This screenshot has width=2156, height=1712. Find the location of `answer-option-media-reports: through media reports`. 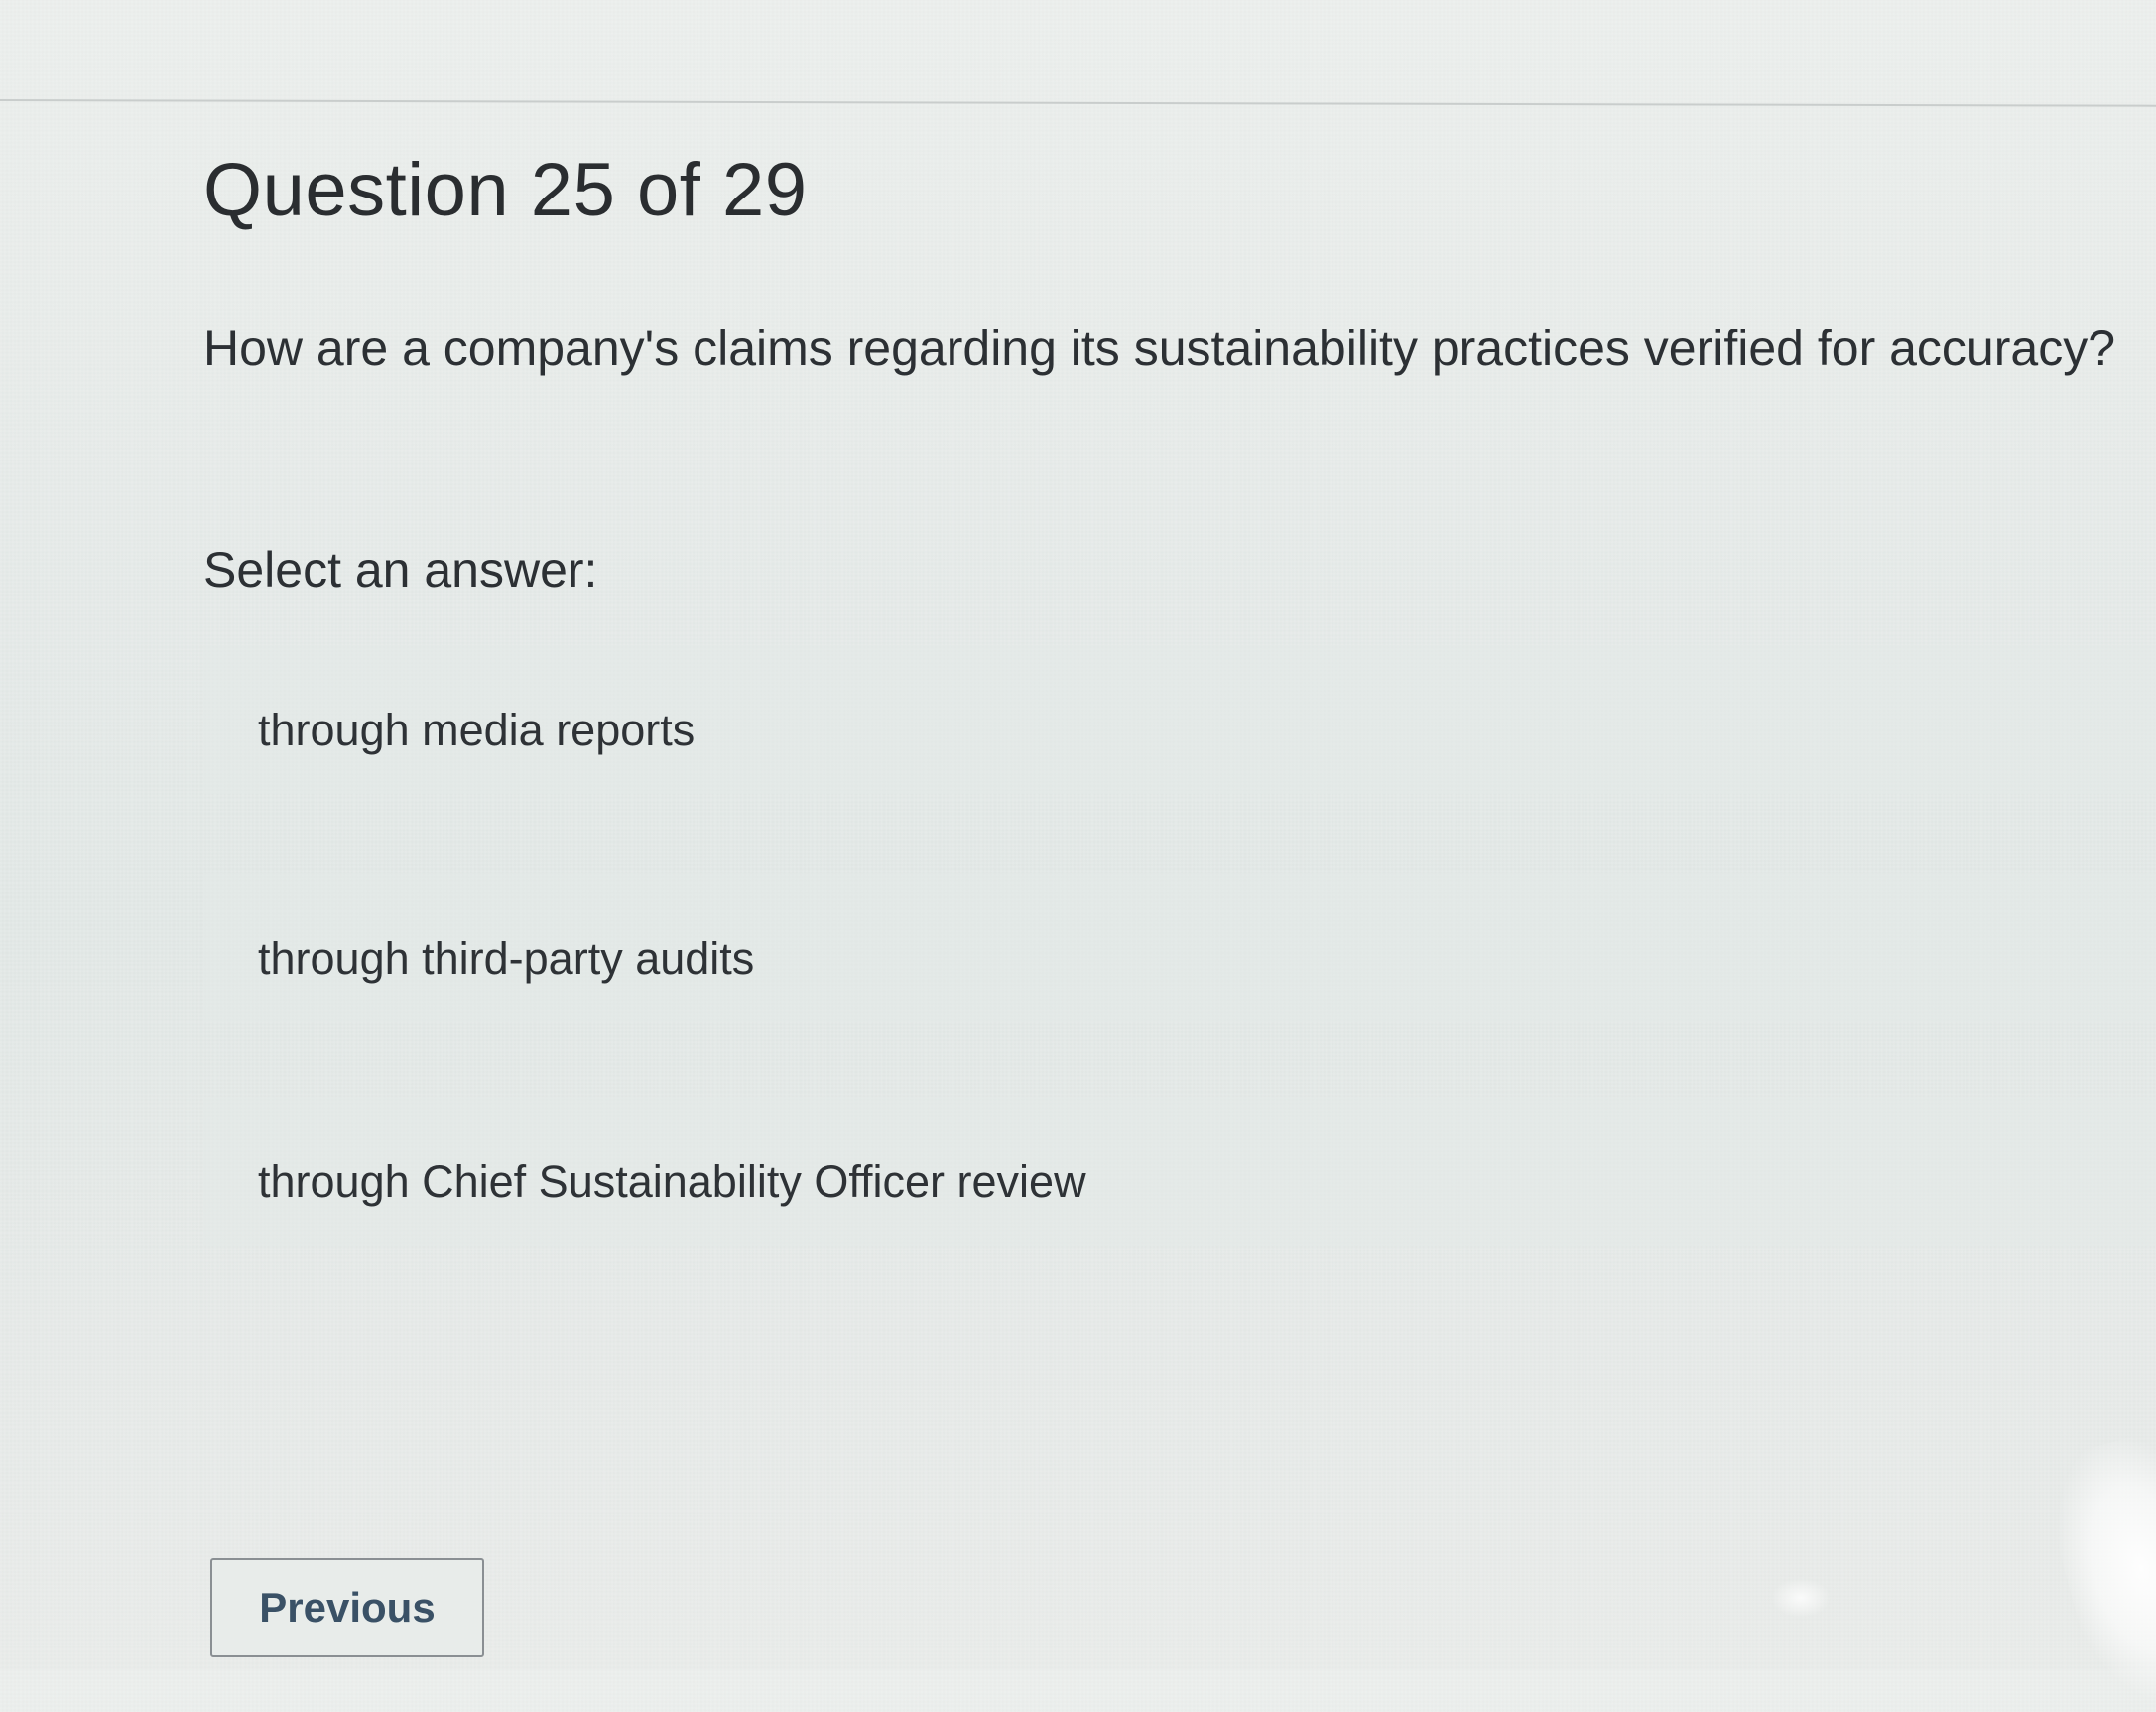

answer-option-media-reports: through media reports is located at coordinates (1179, 719).